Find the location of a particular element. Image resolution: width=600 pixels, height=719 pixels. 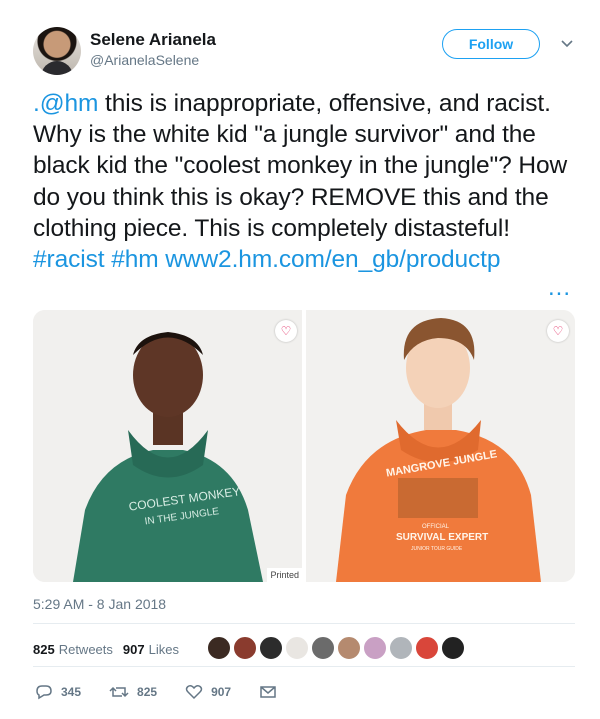

user-handle: @ArianelaSelene is located at coordinates (144, 60).